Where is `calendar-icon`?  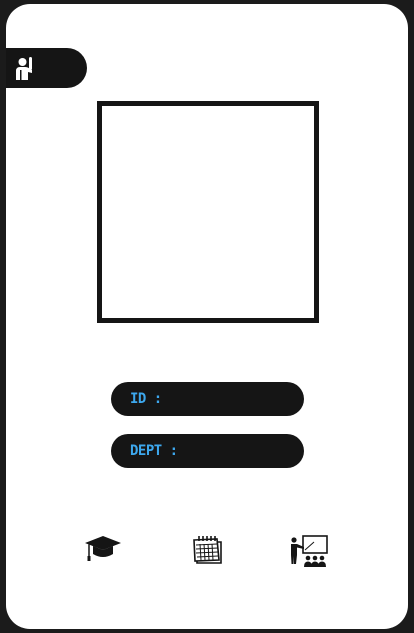 calendar-icon is located at coordinates (207, 550).